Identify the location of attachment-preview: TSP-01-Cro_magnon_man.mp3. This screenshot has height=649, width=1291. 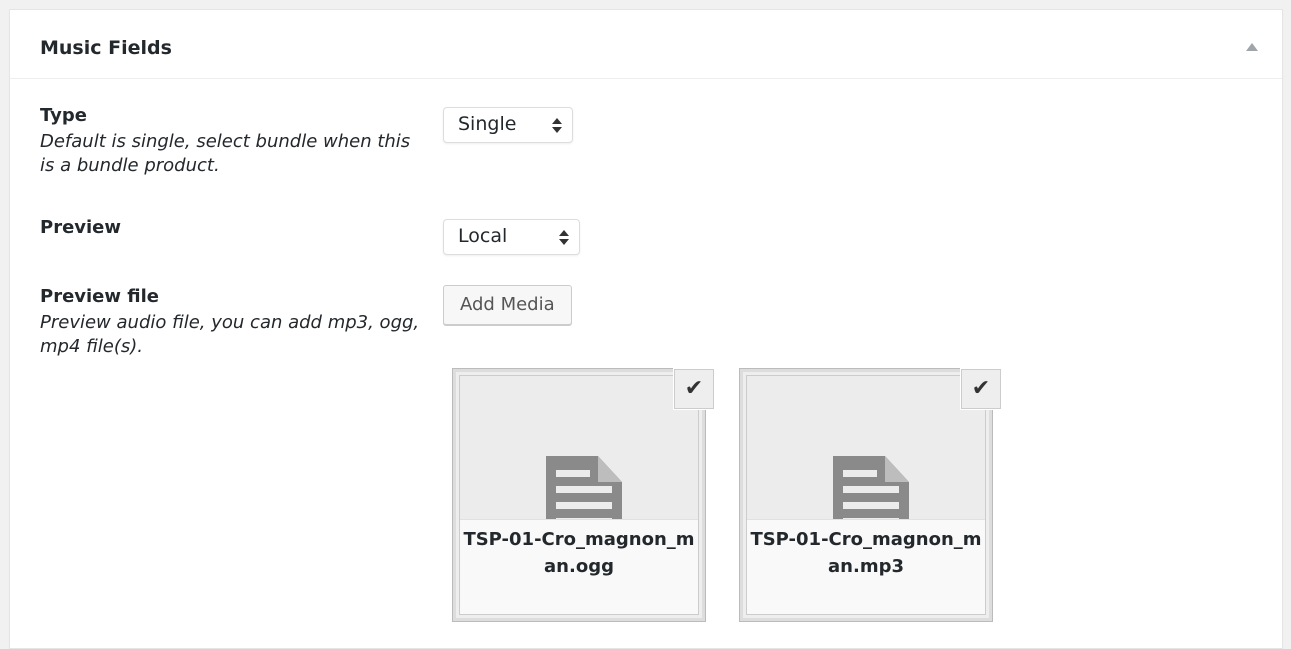
(866, 495).